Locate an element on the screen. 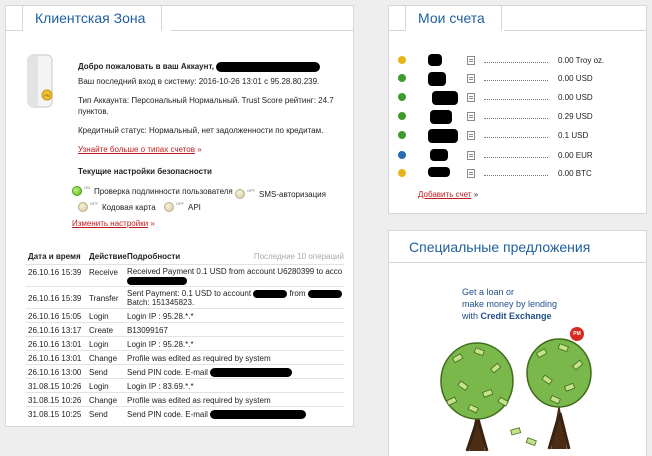 The width and height of the screenshot is (652, 456). row-action: Change is located at coordinates (103, 400).